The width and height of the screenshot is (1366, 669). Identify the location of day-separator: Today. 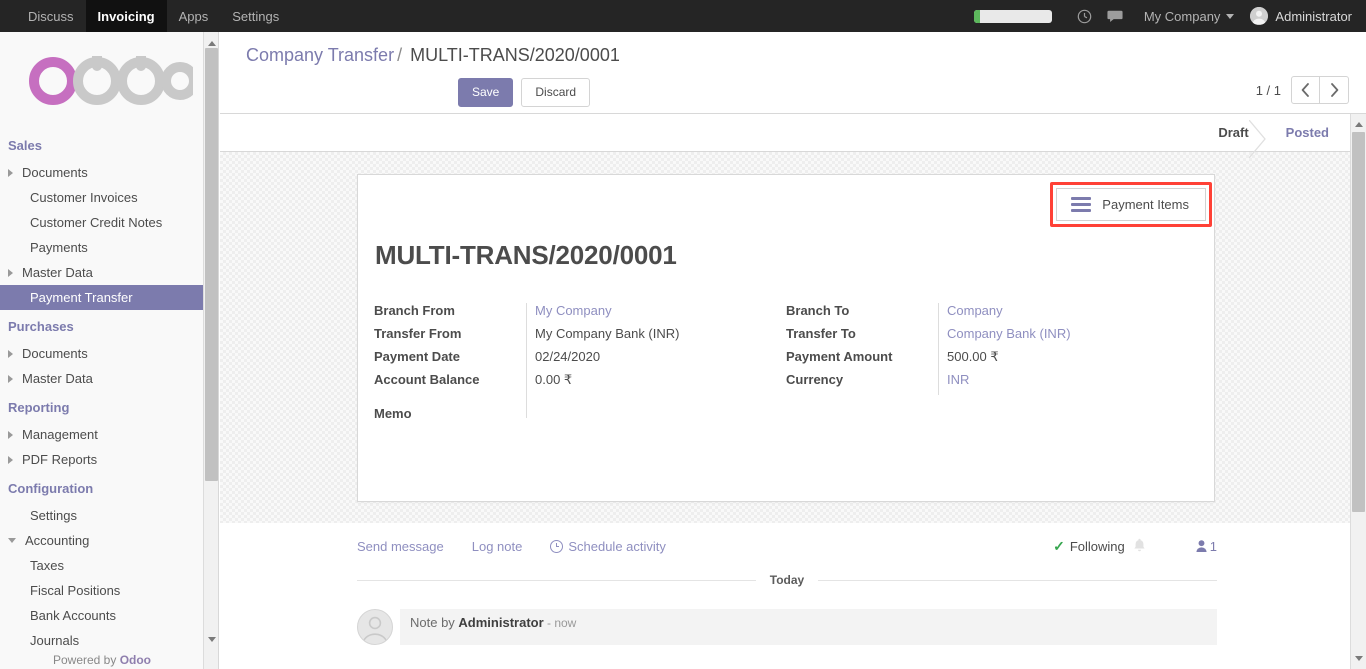
(787, 580).